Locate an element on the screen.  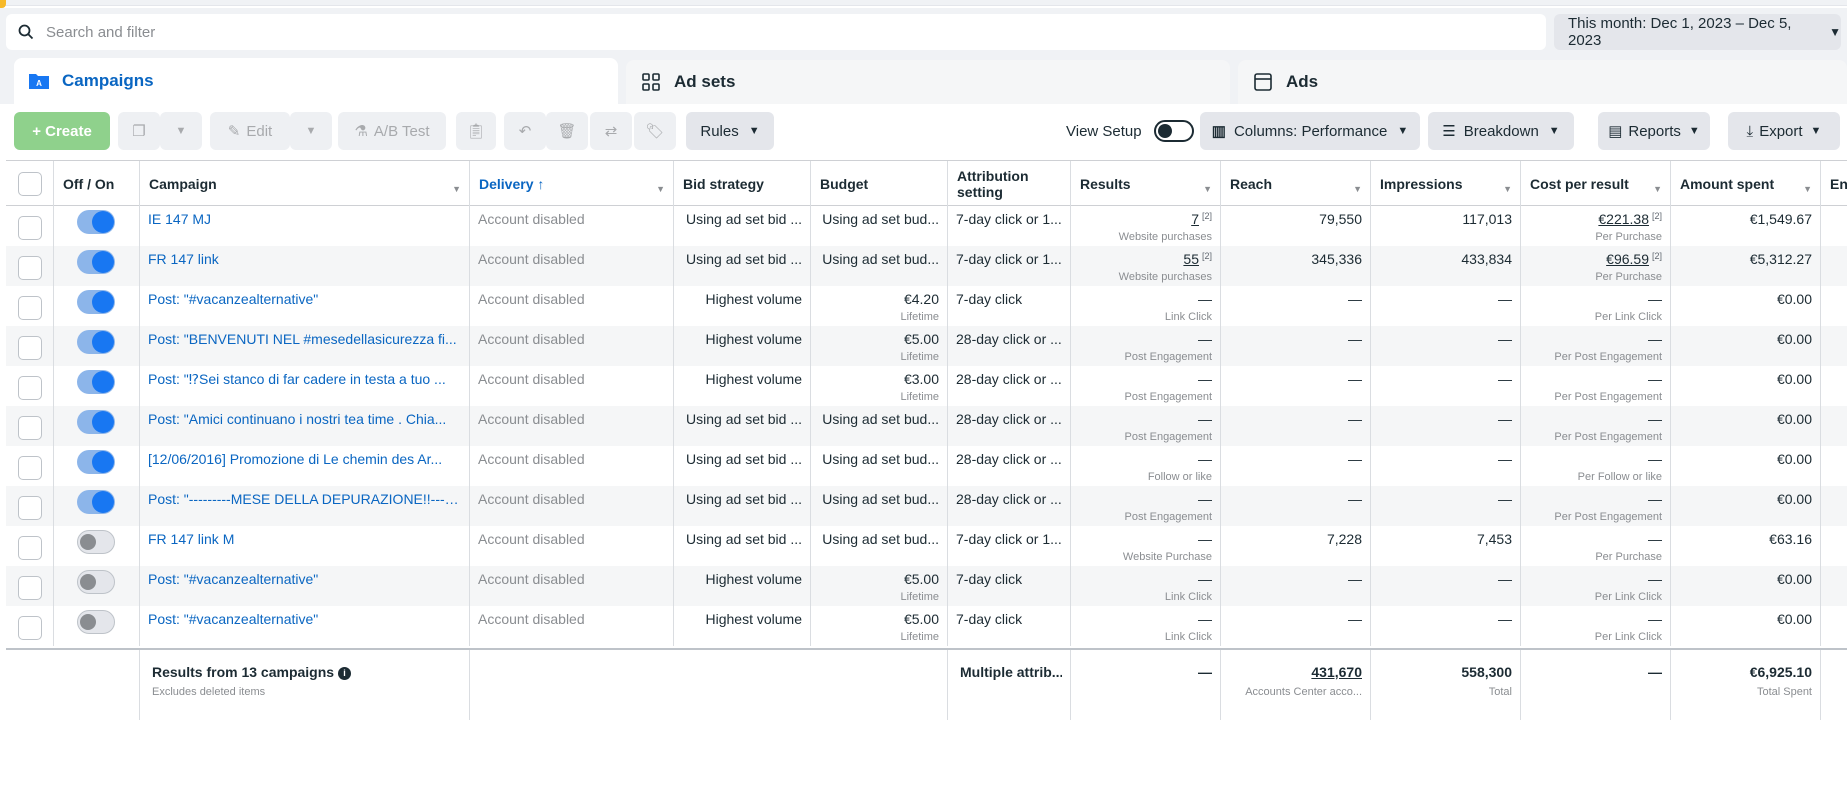
preview-button: ⇄ is located at coordinates (611, 131).